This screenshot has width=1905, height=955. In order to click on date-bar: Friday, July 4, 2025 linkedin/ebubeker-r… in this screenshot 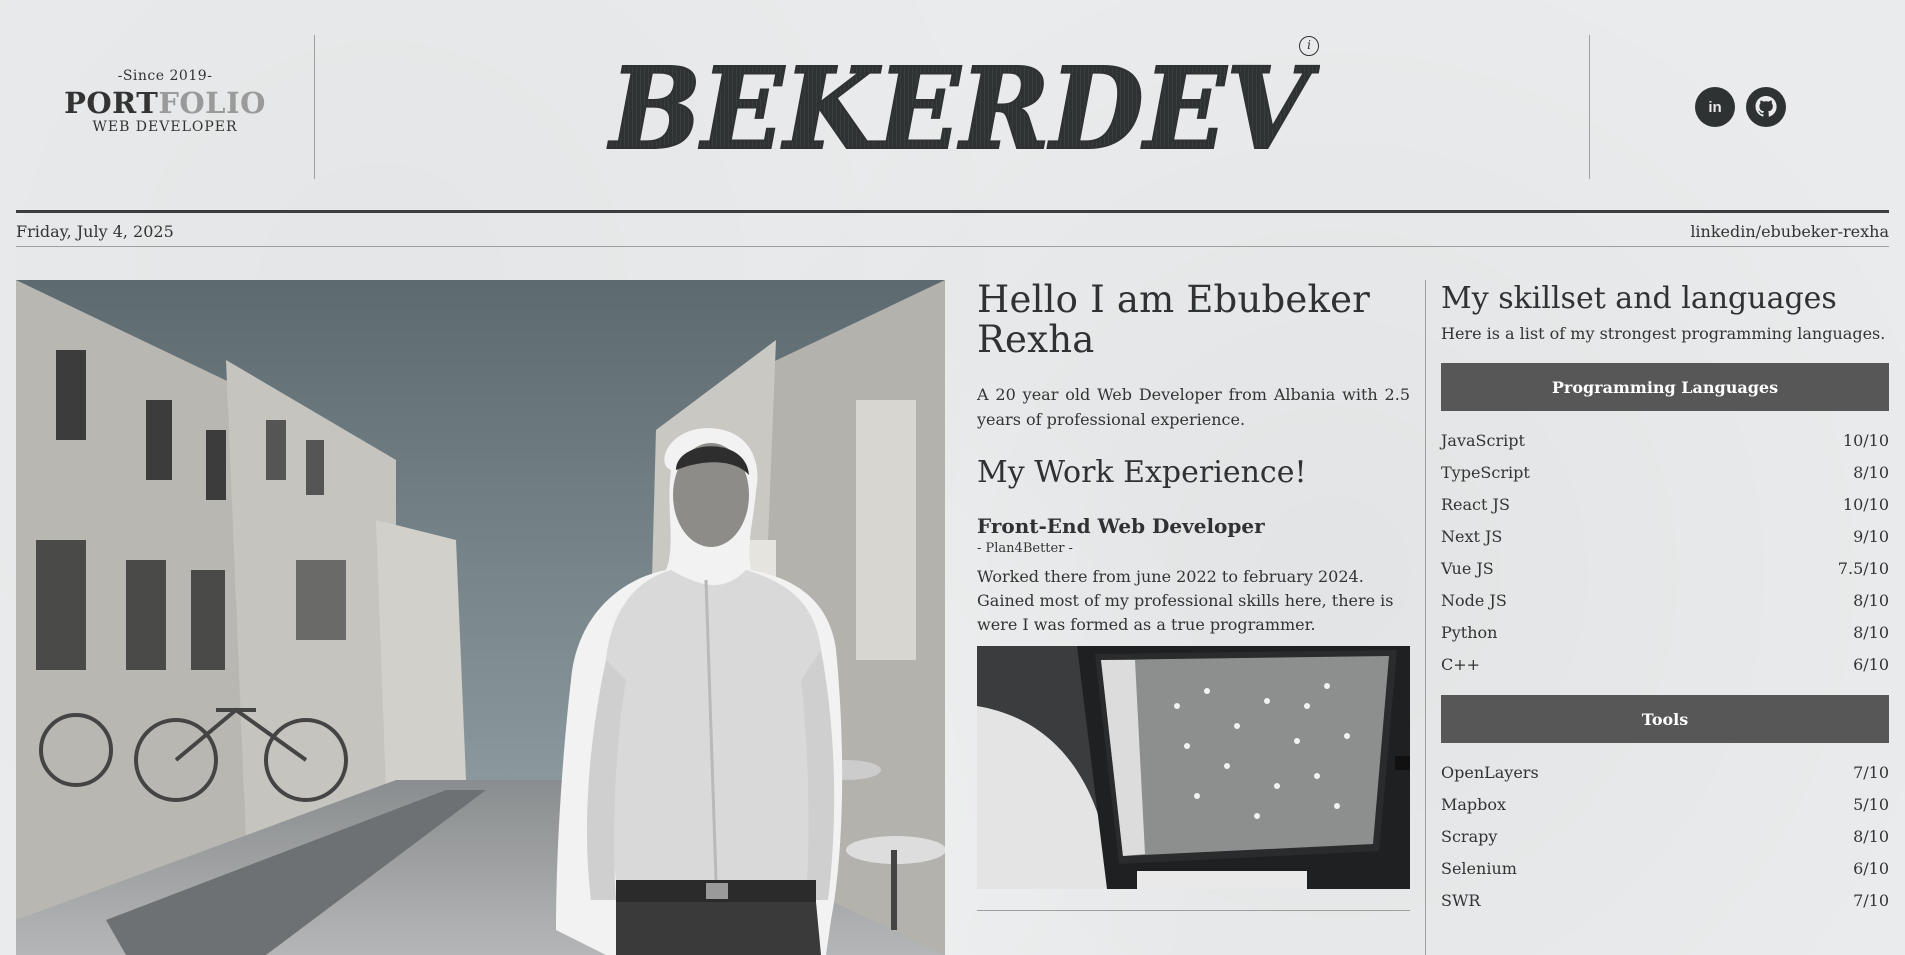, I will do `click(952, 231)`.